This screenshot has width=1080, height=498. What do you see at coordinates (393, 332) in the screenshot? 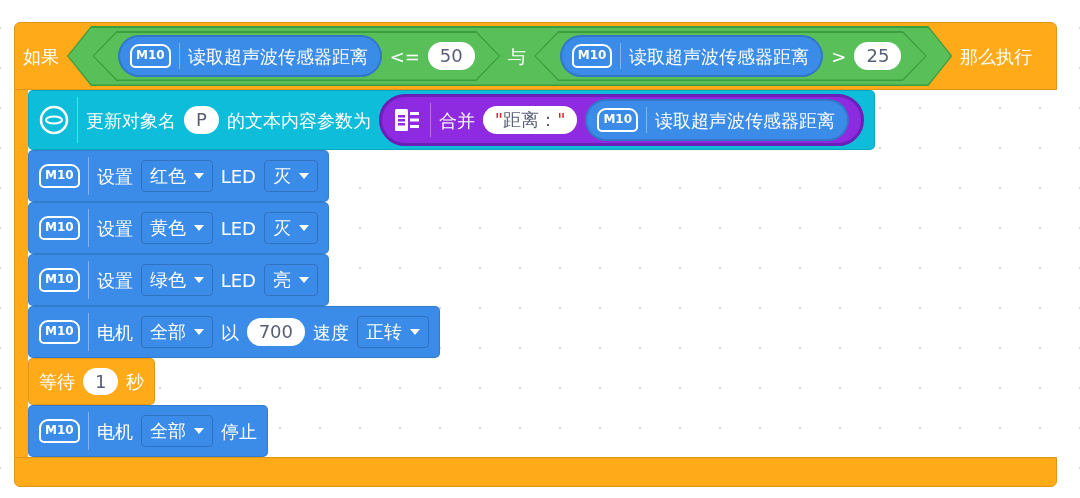
I see `dropdown: 正转` at bounding box center [393, 332].